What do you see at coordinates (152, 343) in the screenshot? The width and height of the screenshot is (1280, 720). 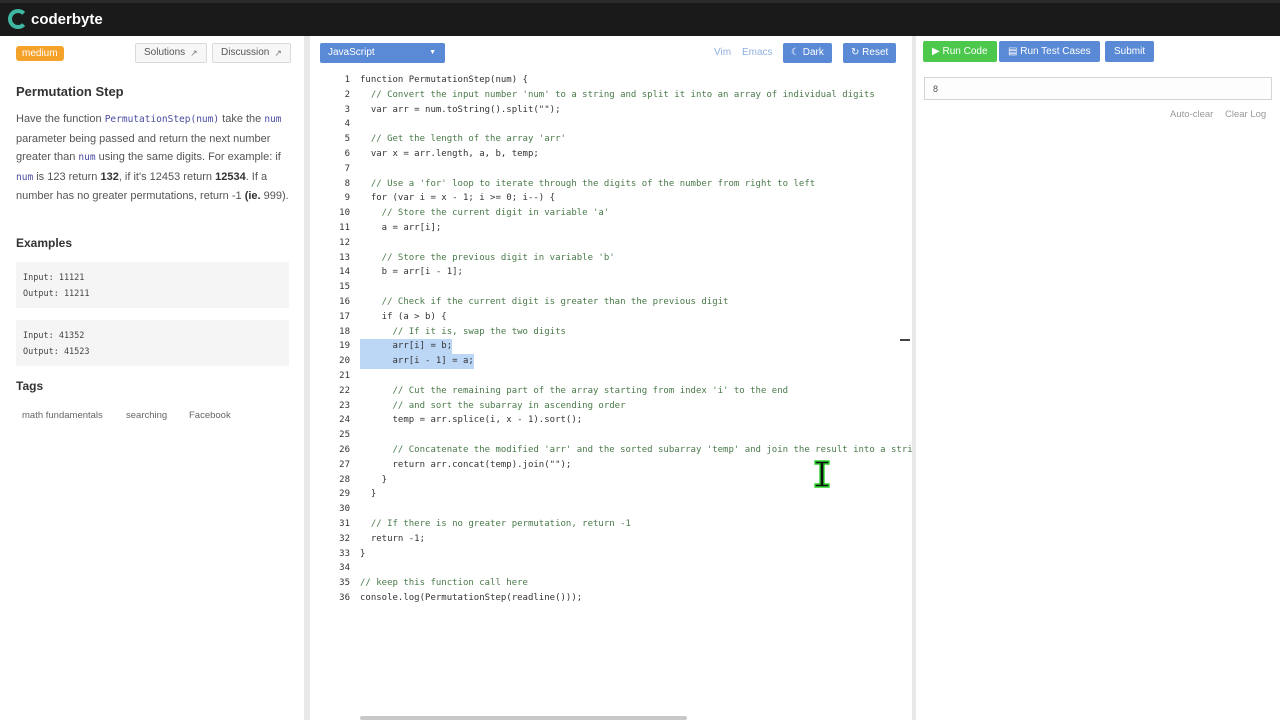 I see `example-block: Input: 41352 Output: 41523` at bounding box center [152, 343].